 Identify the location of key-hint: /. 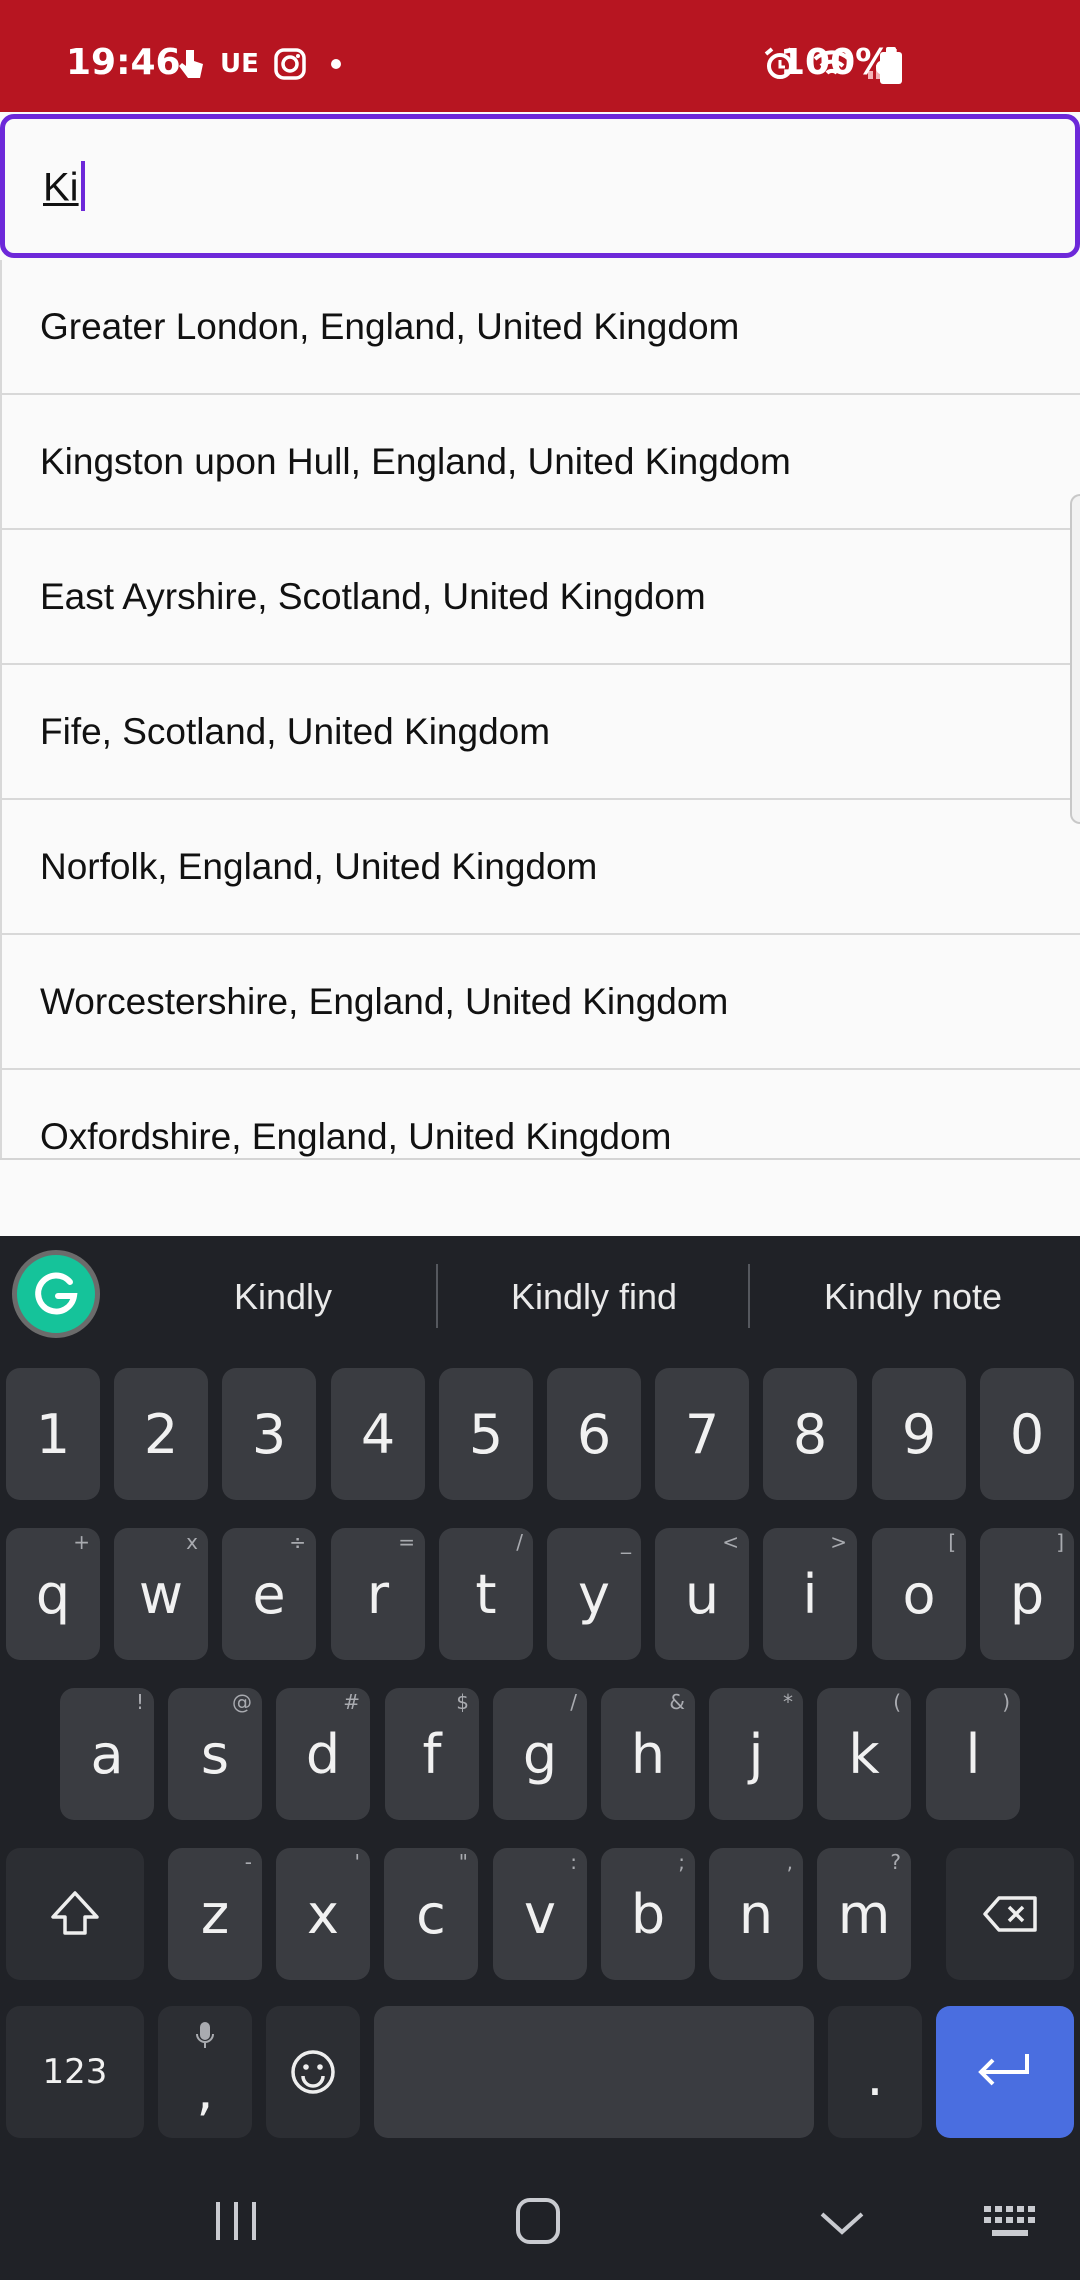
(573, 1702).